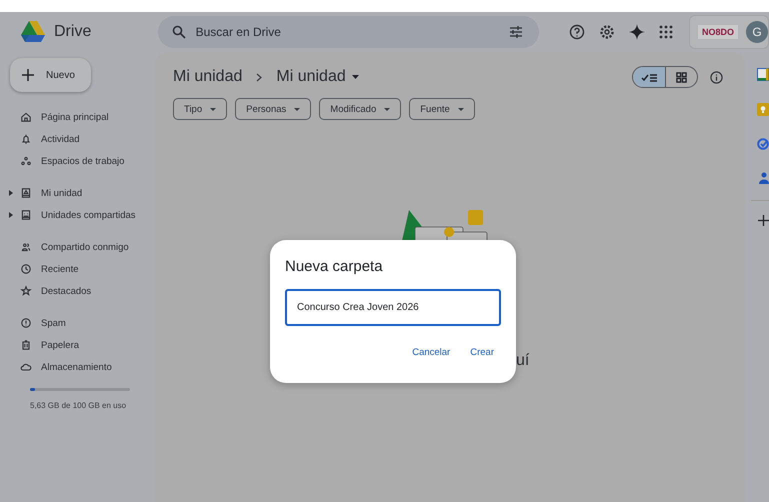 This screenshot has height=502, width=769. I want to click on sidebar-item: Papelera, so click(81, 345).